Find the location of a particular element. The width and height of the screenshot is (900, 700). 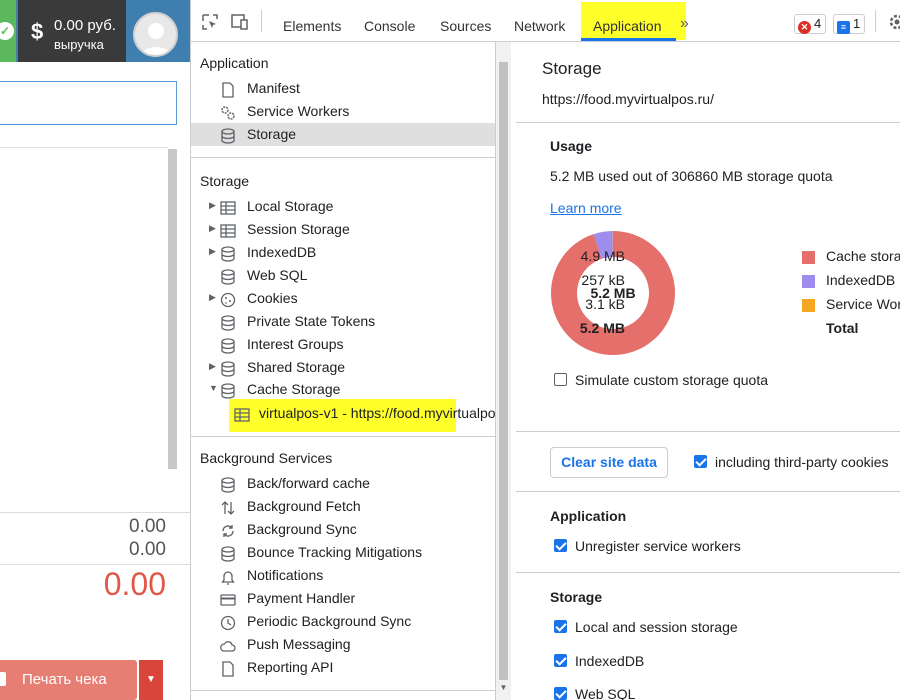

gear-icon is located at coordinates (894, 22).